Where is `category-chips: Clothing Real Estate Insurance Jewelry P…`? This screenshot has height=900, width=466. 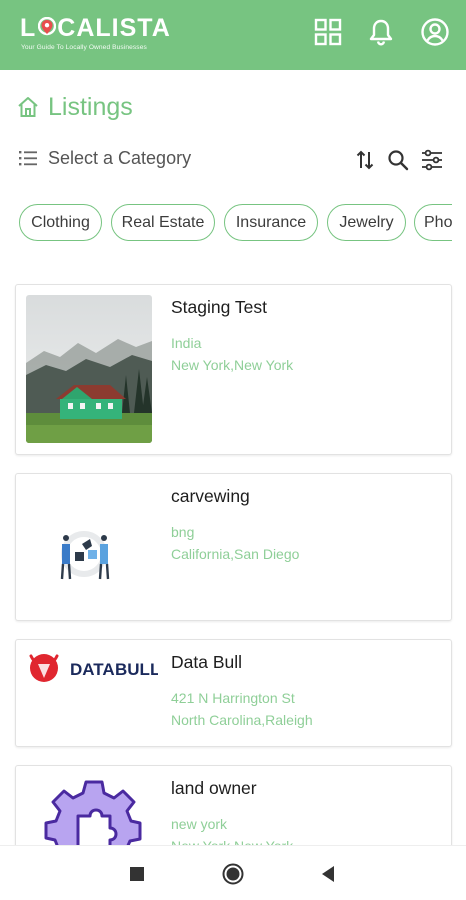 category-chips: Clothing Real Estate Insurance Jewelry P… is located at coordinates (226, 223).